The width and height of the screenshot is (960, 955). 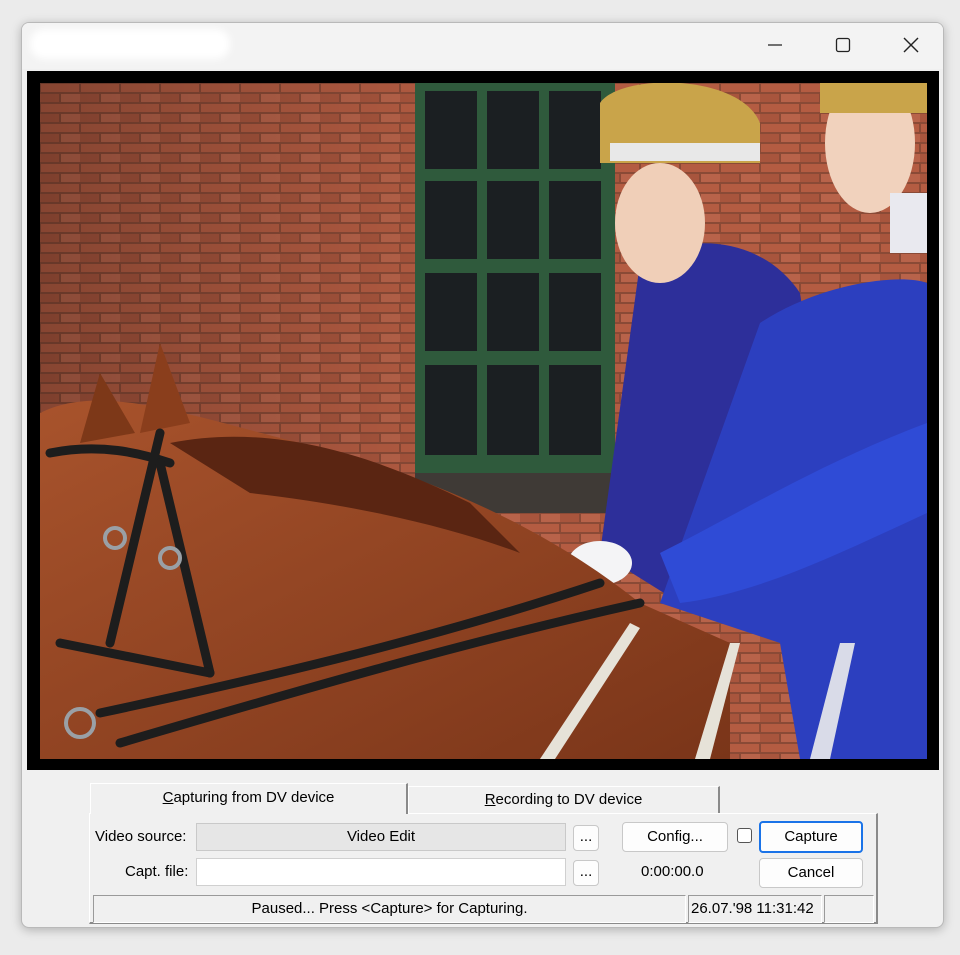 I want to click on capt-file-input, so click(x=381, y=872).